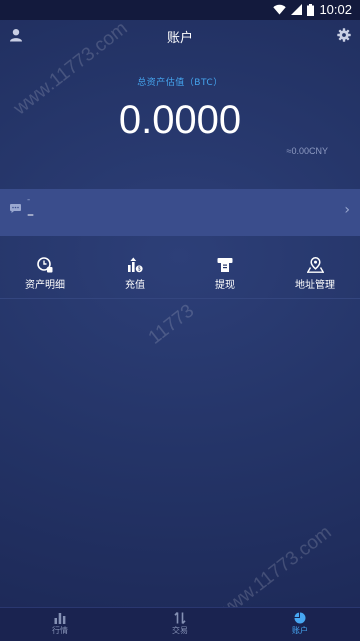 This screenshot has height=641, width=360. Describe the element at coordinates (225, 285) in the screenshot. I see `withdraw-label: 提现` at that location.